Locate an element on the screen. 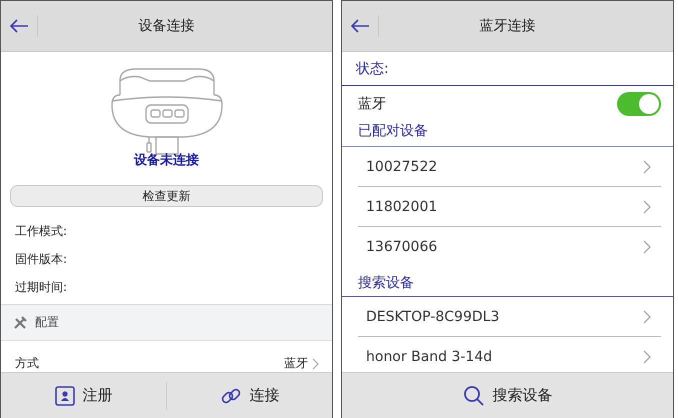 Image resolution: width=678 pixels, height=418 pixels. device-item: DESKTOP-8C99DL3 is located at coordinates (509, 317).